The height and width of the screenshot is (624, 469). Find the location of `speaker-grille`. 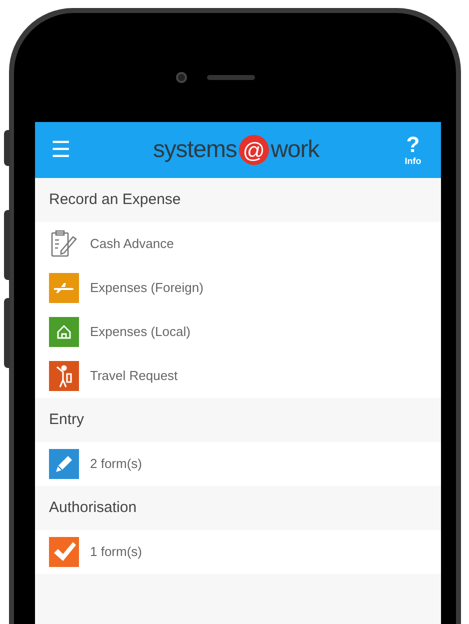

speaker-grille is located at coordinates (231, 77).